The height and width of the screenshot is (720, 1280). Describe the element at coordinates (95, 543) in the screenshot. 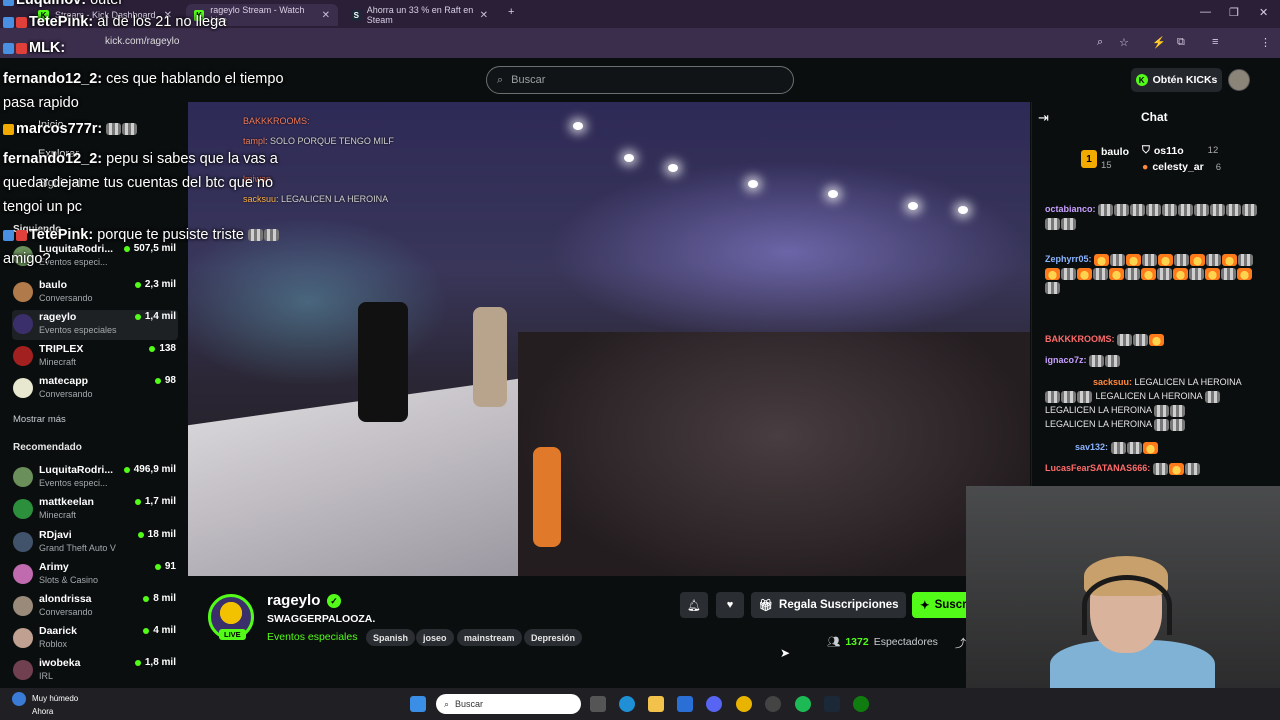

I see `sidebar-channel: RDjavi Grand Theft Auto V ... 18 mil` at that location.